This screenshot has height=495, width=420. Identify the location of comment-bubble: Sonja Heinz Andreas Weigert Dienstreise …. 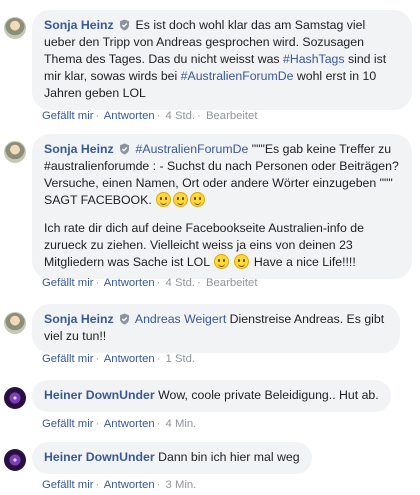
(216, 328).